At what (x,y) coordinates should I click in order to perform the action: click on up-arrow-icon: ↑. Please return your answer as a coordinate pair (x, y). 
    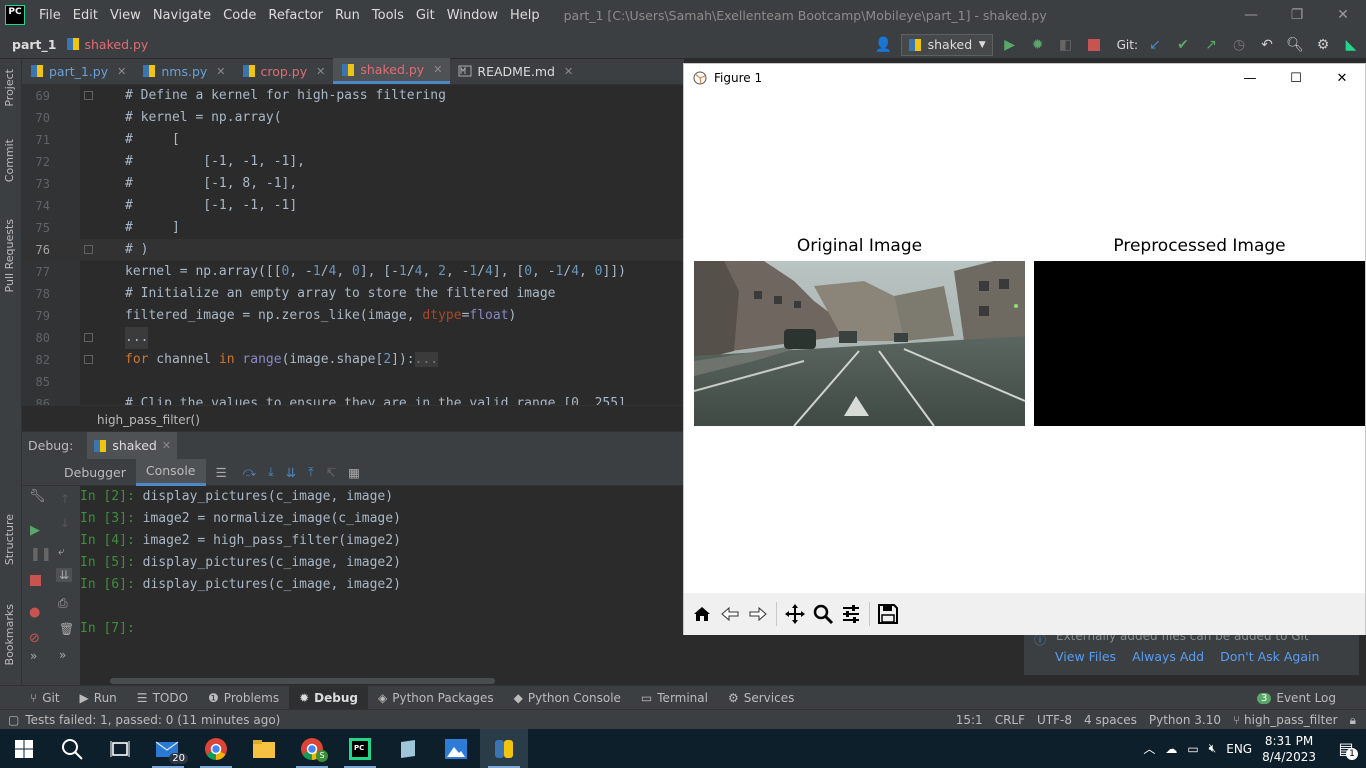
    Looking at the image, I should click on (65, 499).